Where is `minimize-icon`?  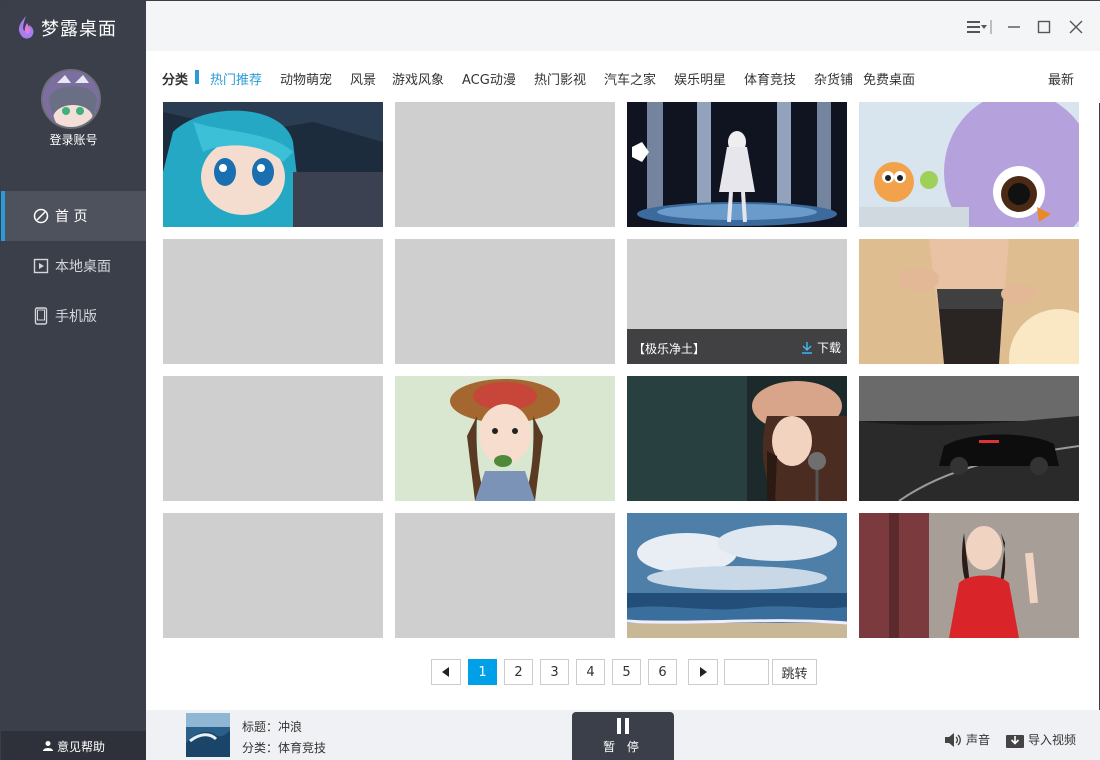
minimize-icon is located at coordinates (1014, 27).